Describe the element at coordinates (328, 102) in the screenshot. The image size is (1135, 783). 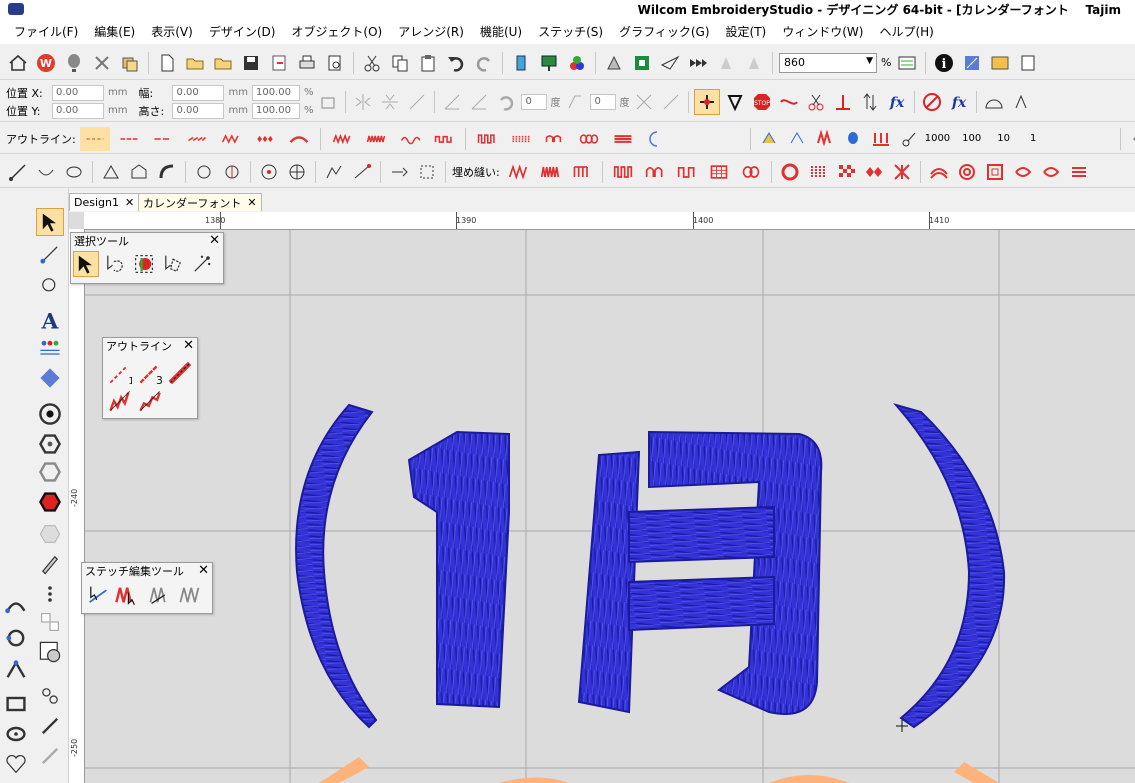
I see `lock-proportions-icon` at that location.